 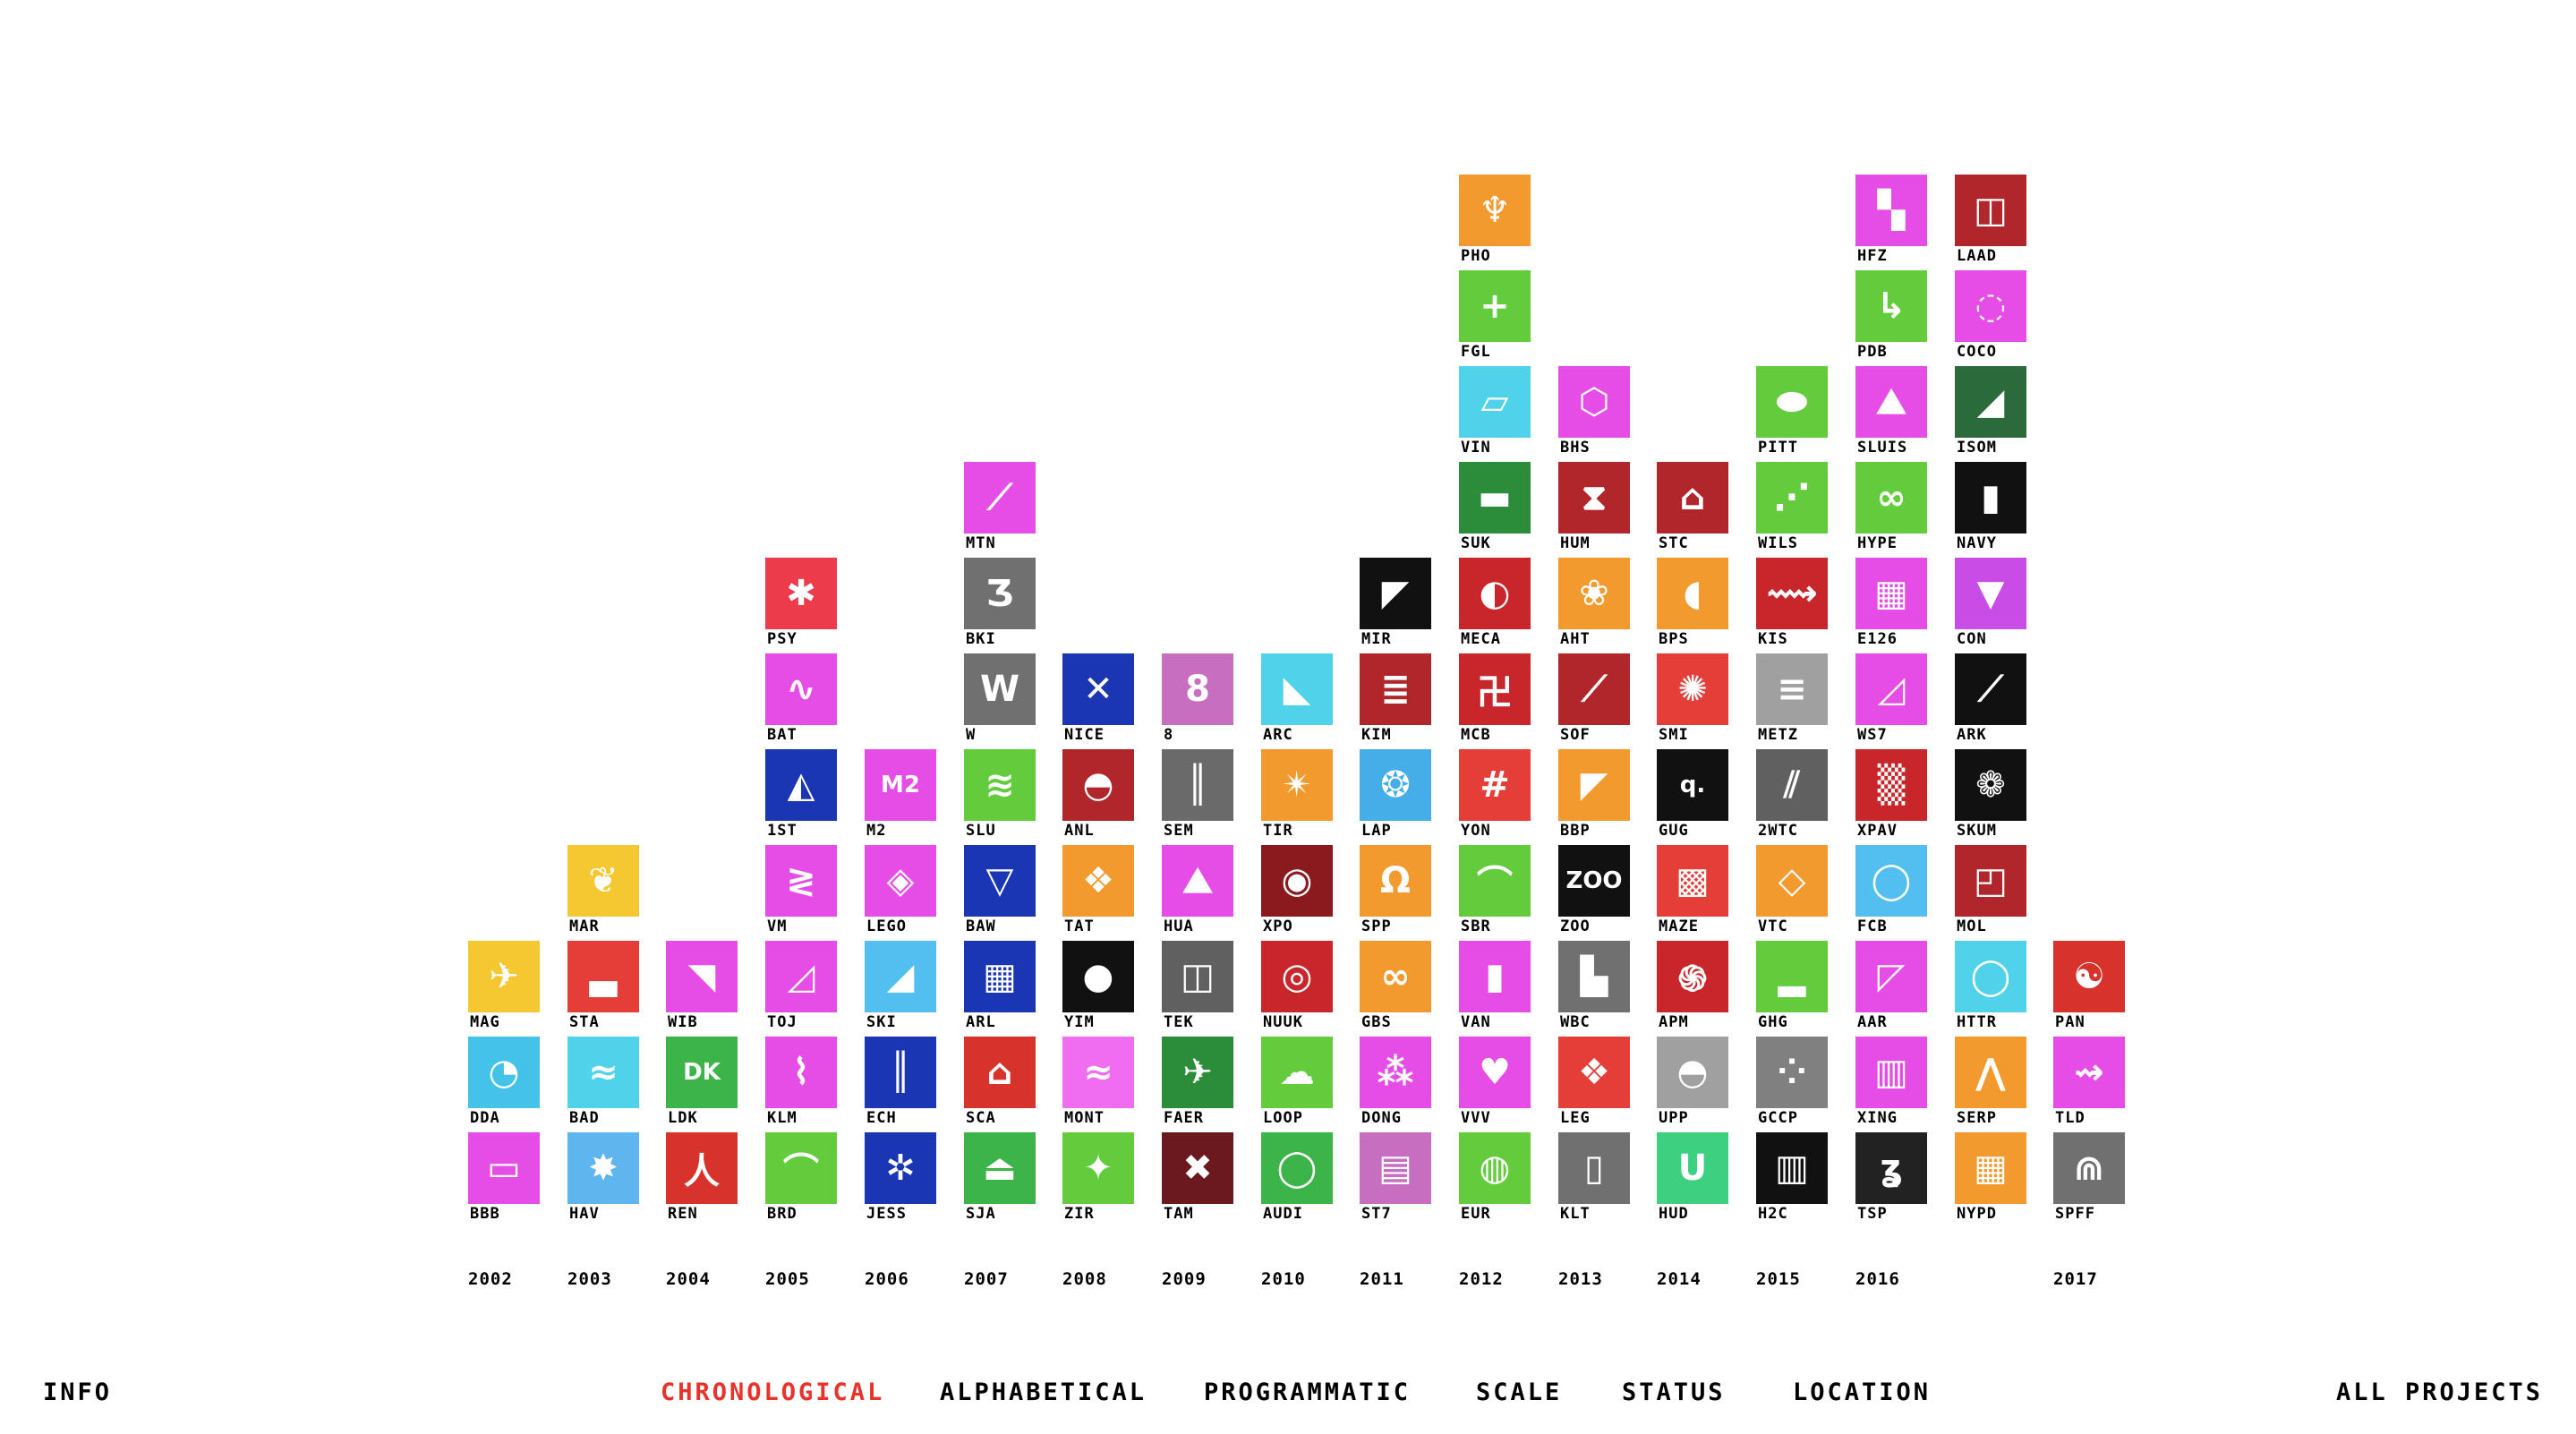 I want to click on project-tile: ✱ PSY, so click(x=802, y=606).